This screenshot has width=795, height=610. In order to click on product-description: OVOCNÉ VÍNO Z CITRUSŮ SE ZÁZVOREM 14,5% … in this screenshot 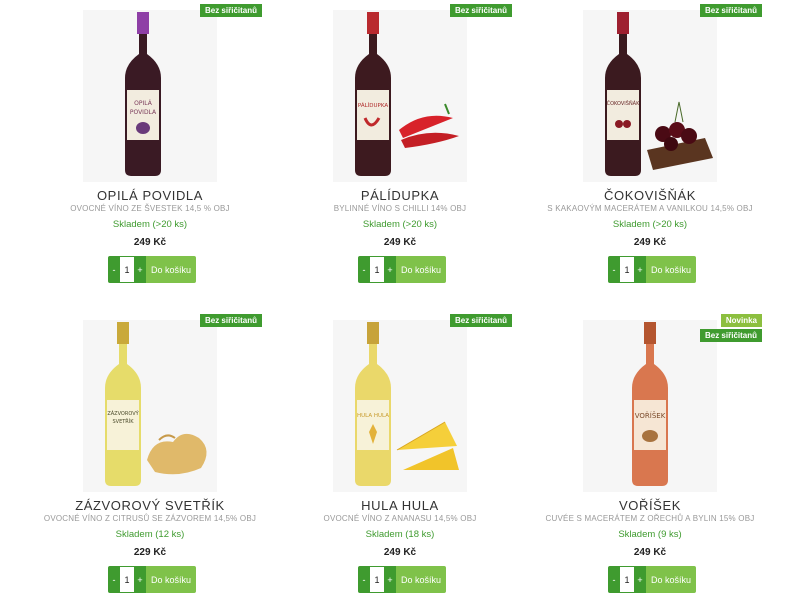, I will do `click(150, 518)`.